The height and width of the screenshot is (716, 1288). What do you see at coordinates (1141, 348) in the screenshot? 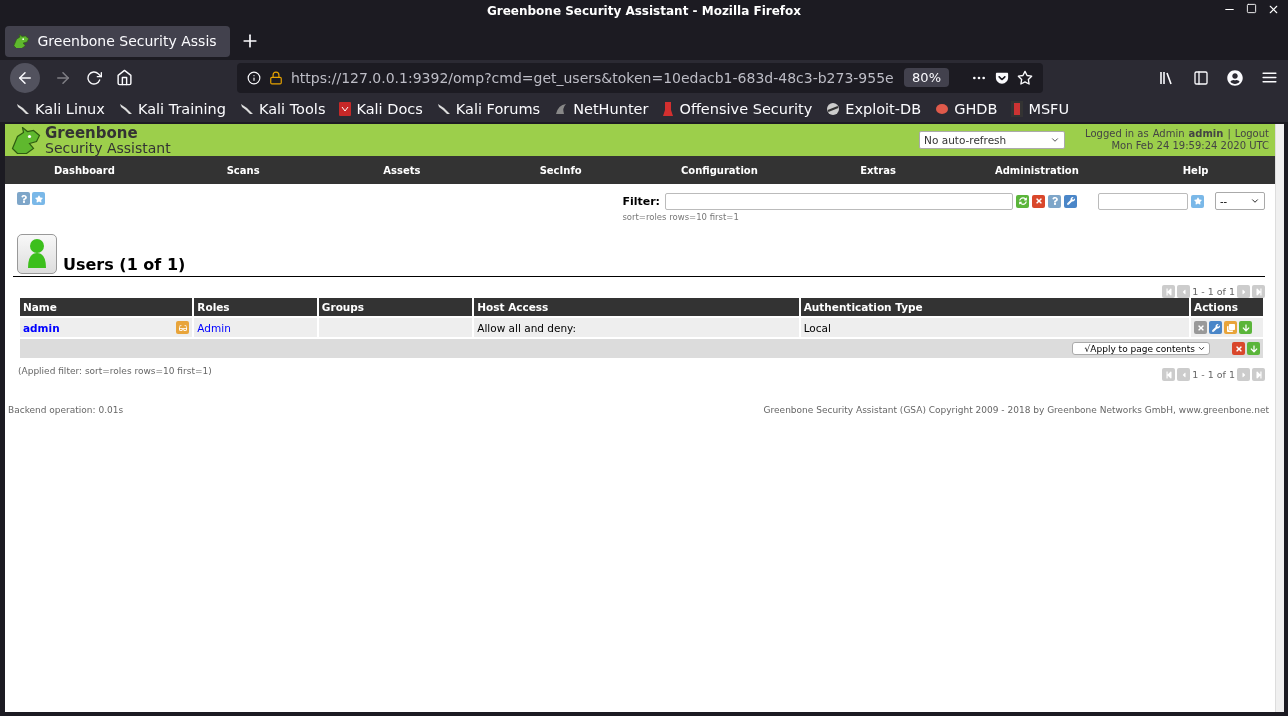
I see `bulk-select: √Apply to page contents` at bounding box center [1141, 348].